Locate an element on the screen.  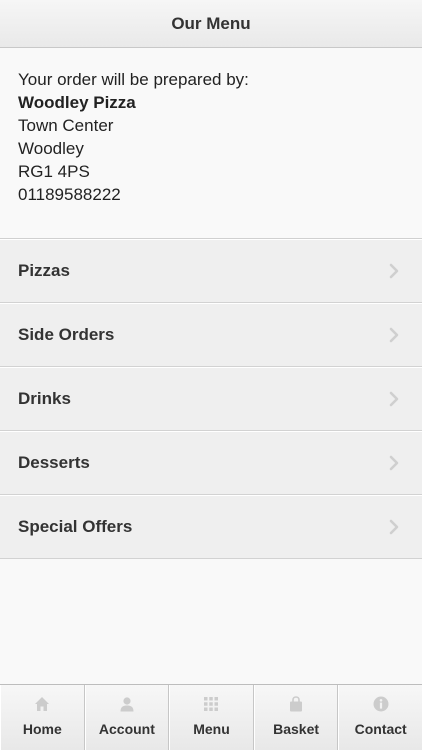
tab-contact: Contact is located at coordinates (380, 717).